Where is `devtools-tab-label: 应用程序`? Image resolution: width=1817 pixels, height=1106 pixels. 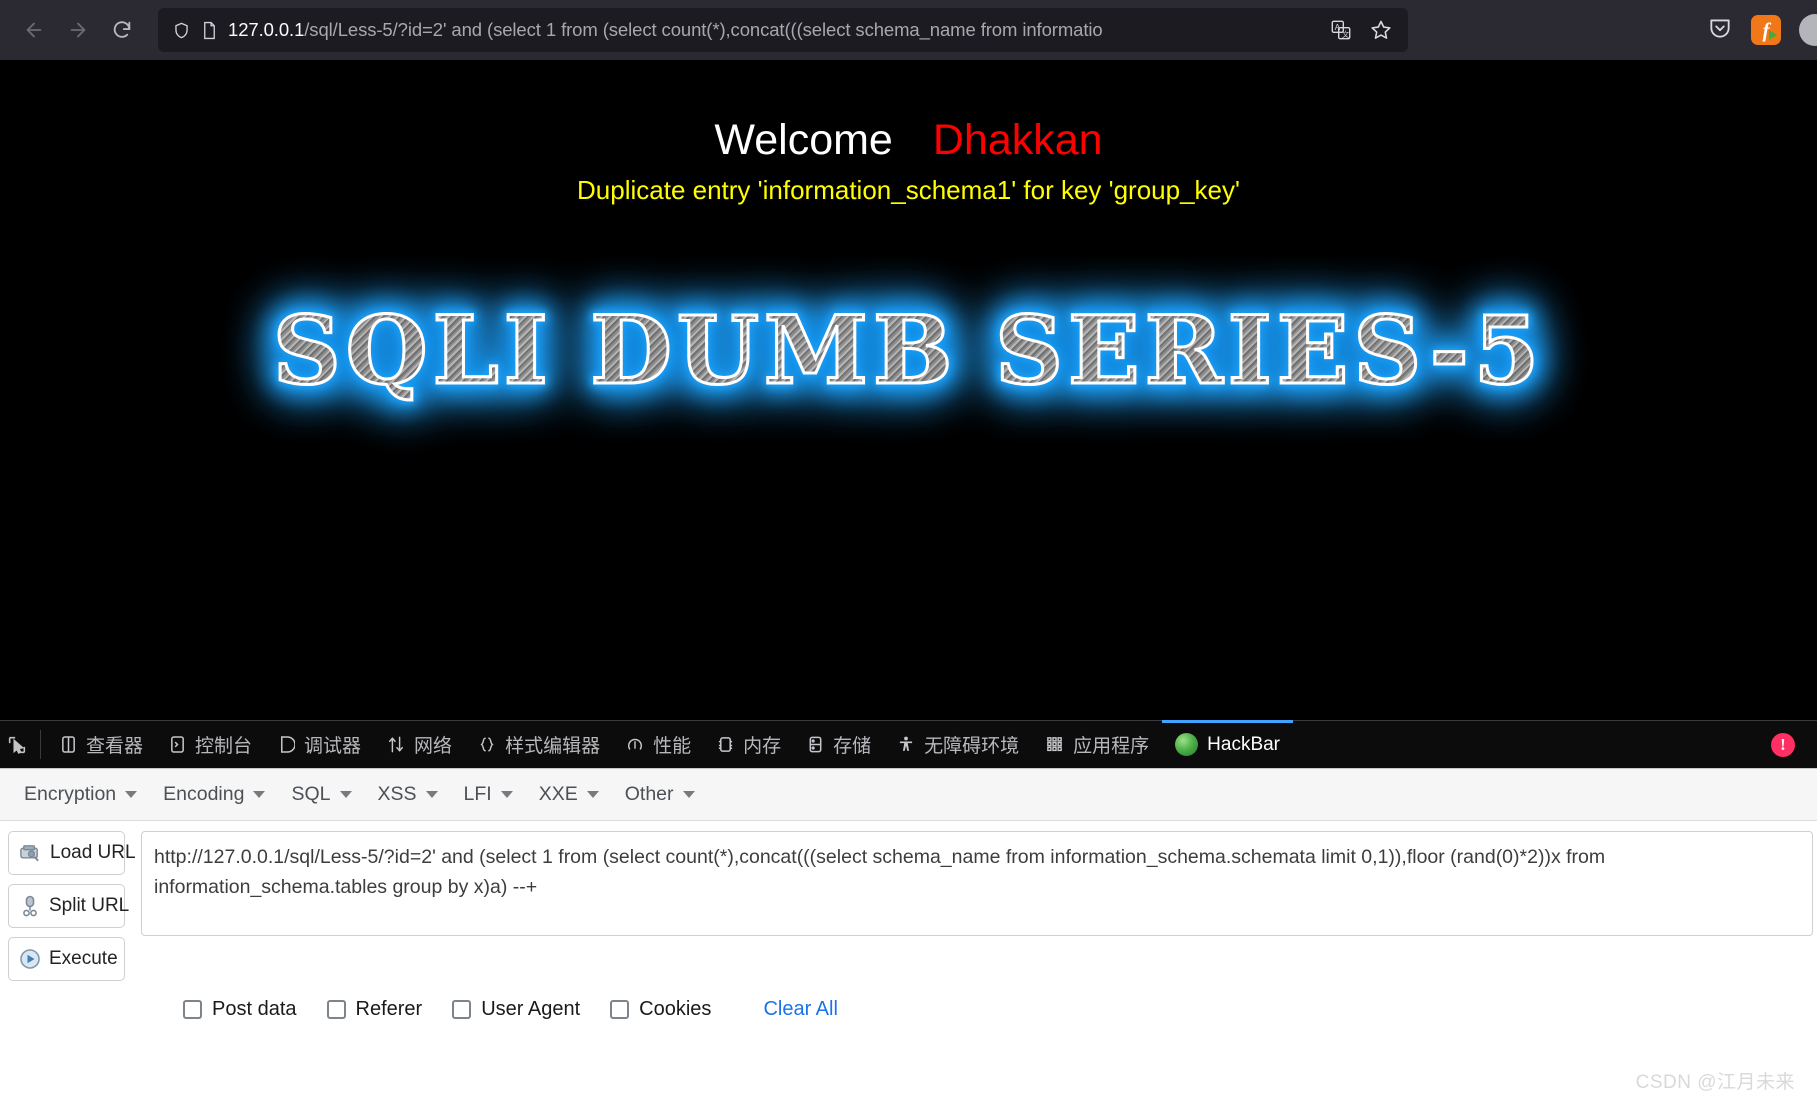 devtools-tab-label: 应用程序 is located at coordinates (1111, 746).